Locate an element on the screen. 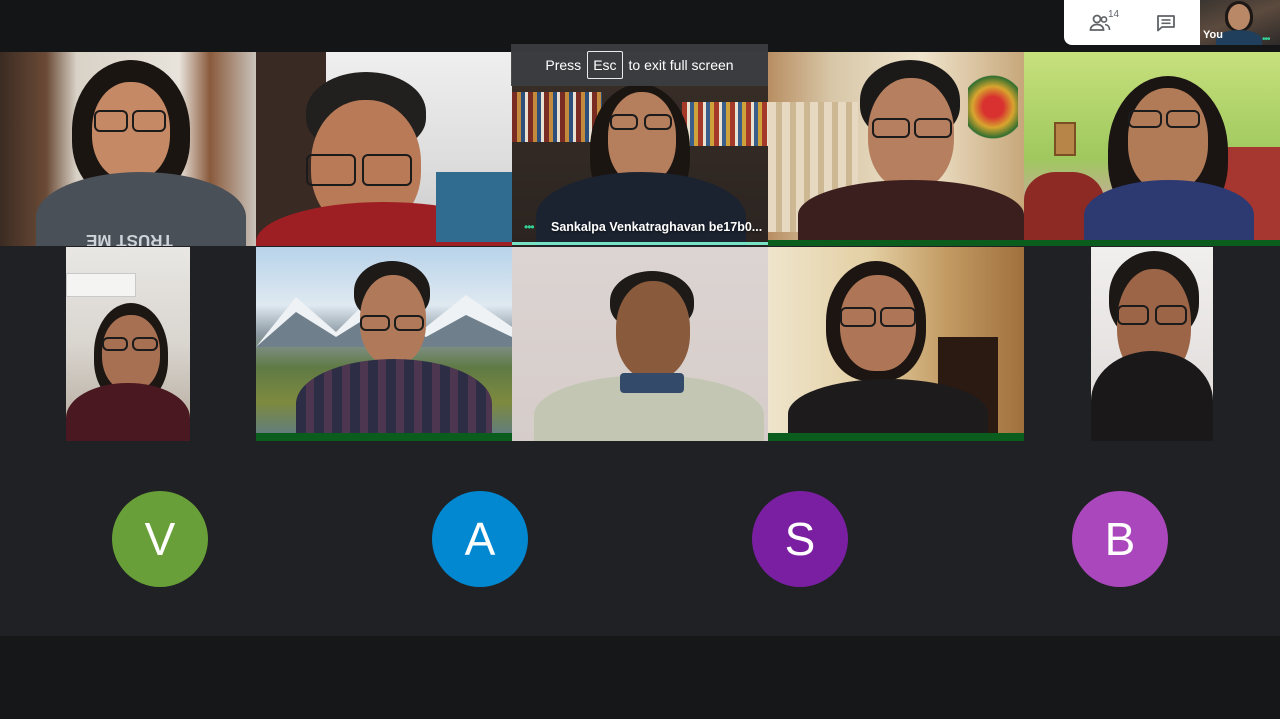 This screenshot has height=719, width=1280. participant-avatar: A is located at coordinates (480, 539).